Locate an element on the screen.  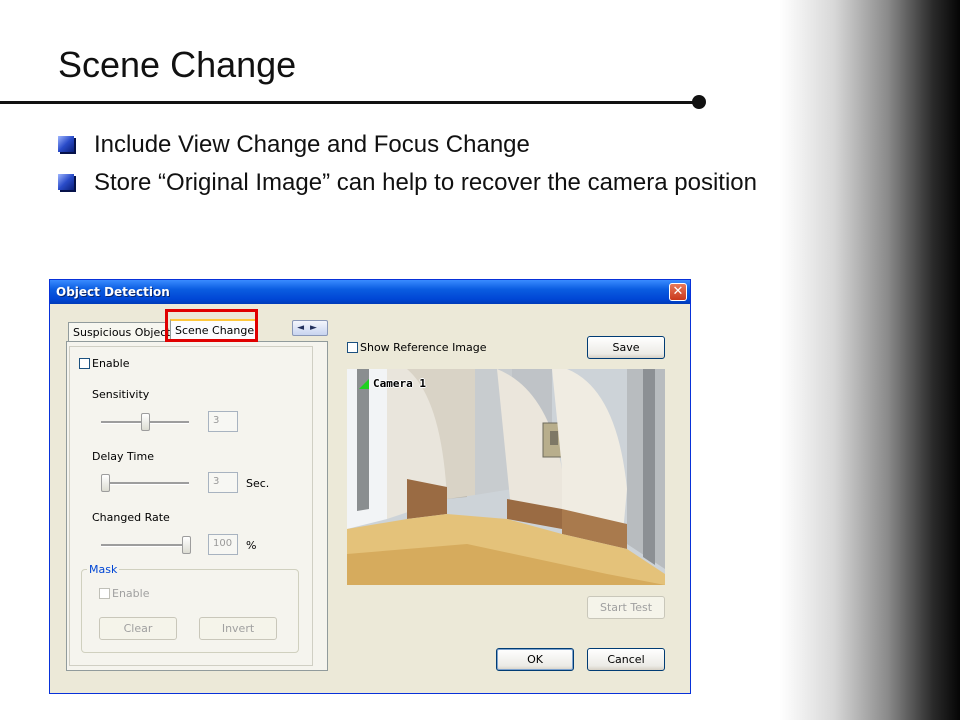
camera-label: Camera 1 is located at coordinates (399, 383).